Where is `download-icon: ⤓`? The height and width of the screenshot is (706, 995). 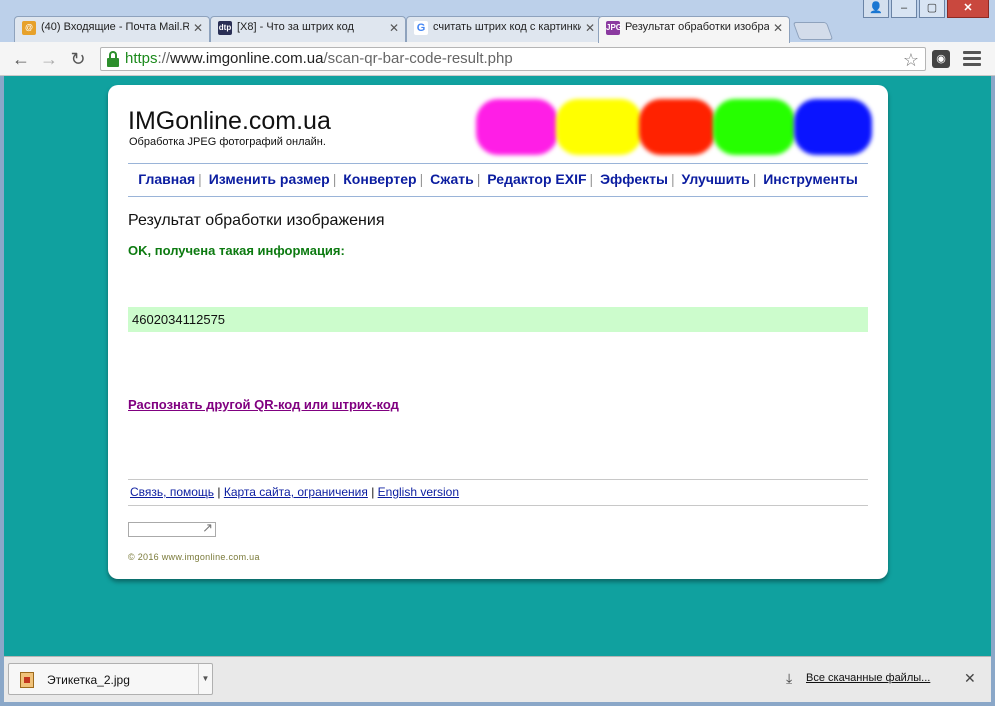
download-icon: ⤓ is located at coordinates (789, 678).